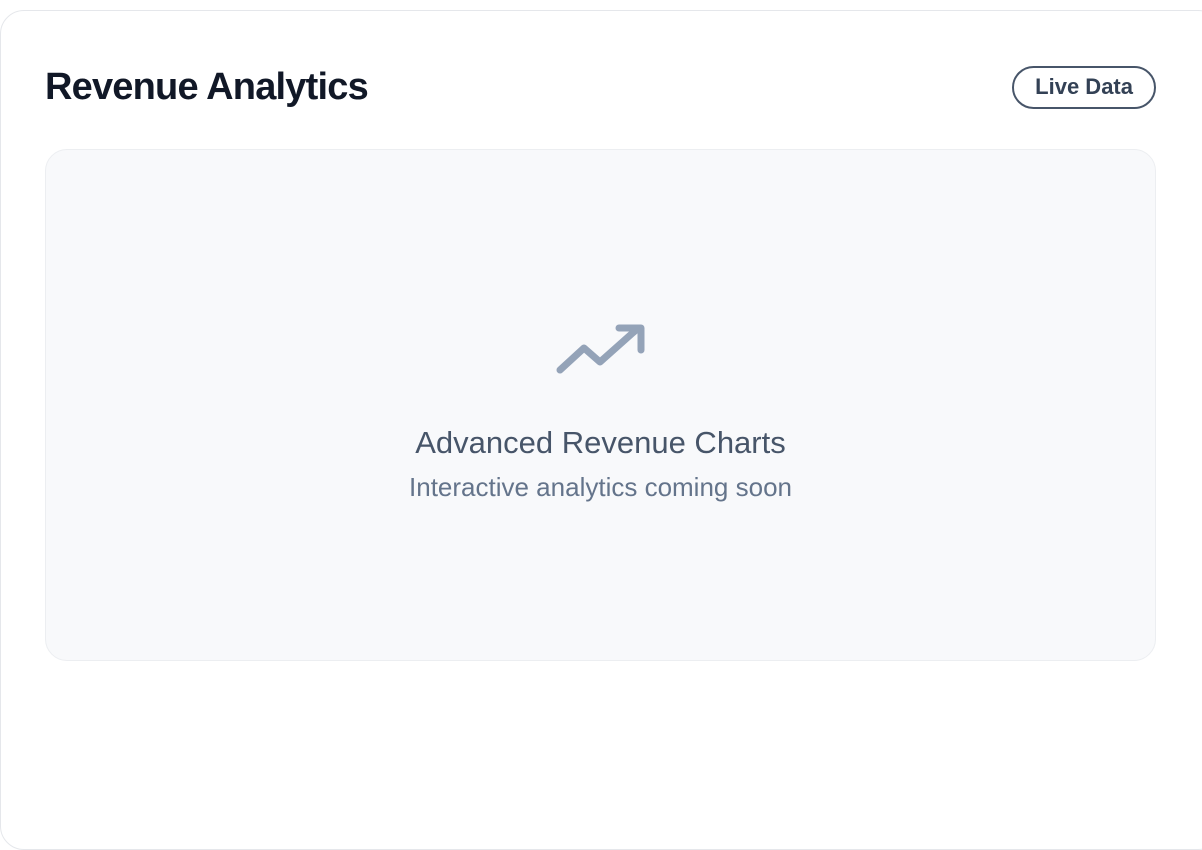 This screenshot has height=850, width=1202. I want to click on trending-up-icon, so click(600, 349).